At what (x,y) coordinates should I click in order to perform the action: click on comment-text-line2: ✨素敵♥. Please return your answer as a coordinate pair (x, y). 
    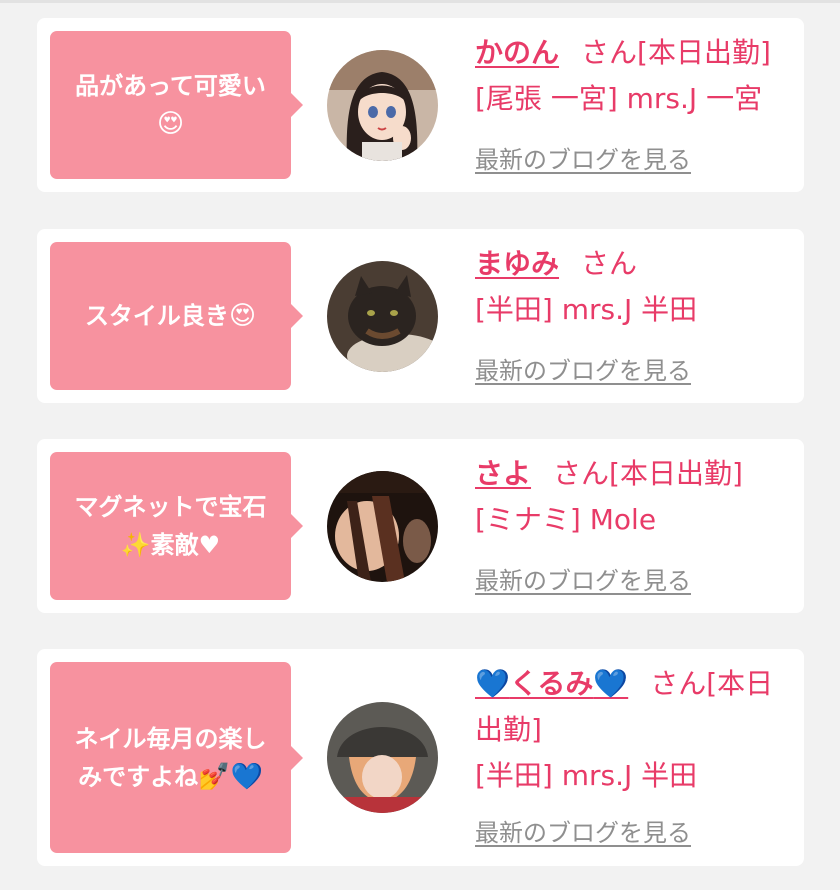
    Looking at the image, I should click on (170, 545).